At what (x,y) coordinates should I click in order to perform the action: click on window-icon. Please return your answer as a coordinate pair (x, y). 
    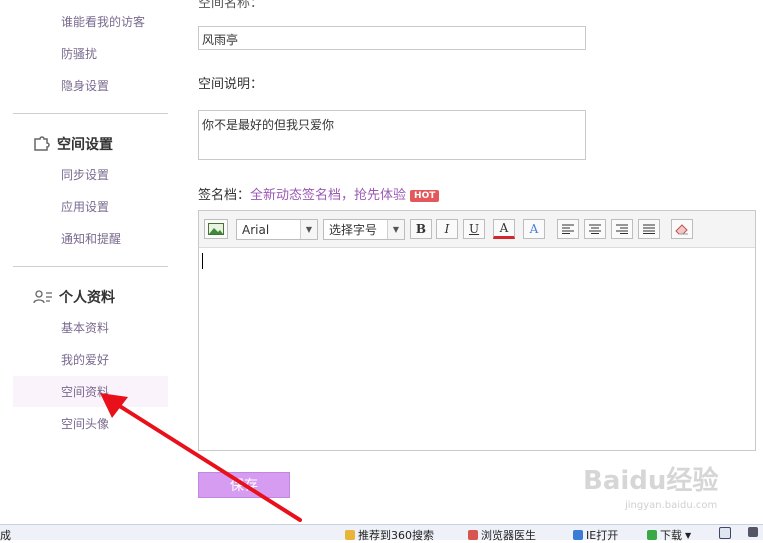
    Looking at the image, I should click on (725, 533).